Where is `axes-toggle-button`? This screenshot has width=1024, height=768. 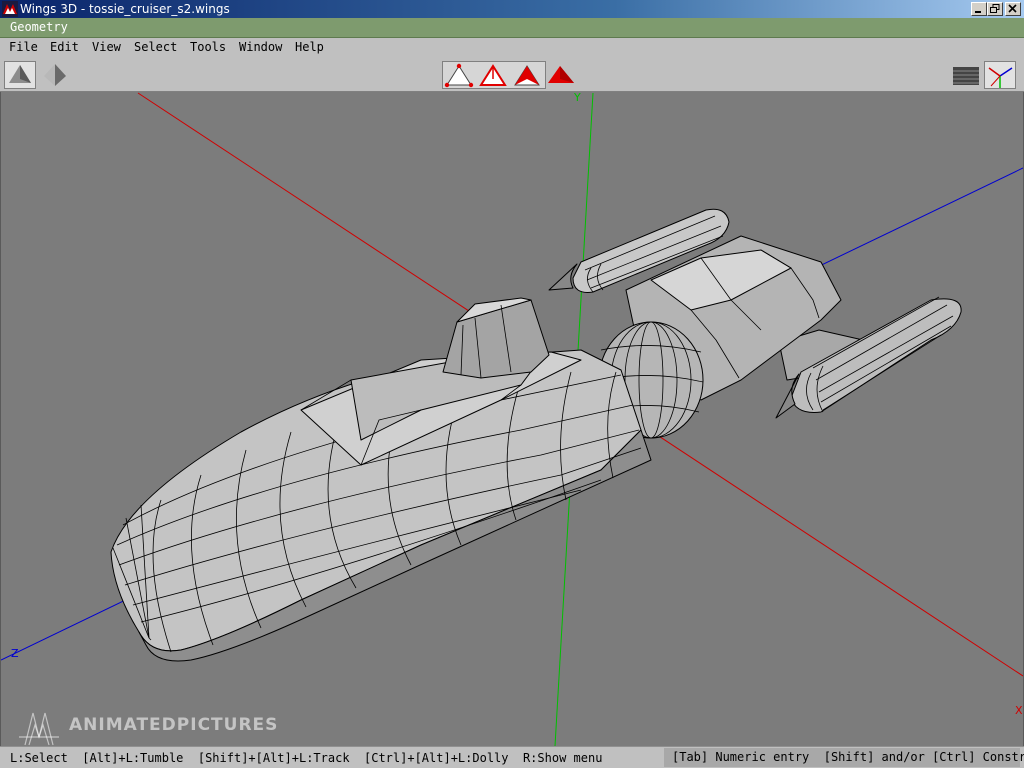 axes-toggle-button is located at coordinates (1000, 75).